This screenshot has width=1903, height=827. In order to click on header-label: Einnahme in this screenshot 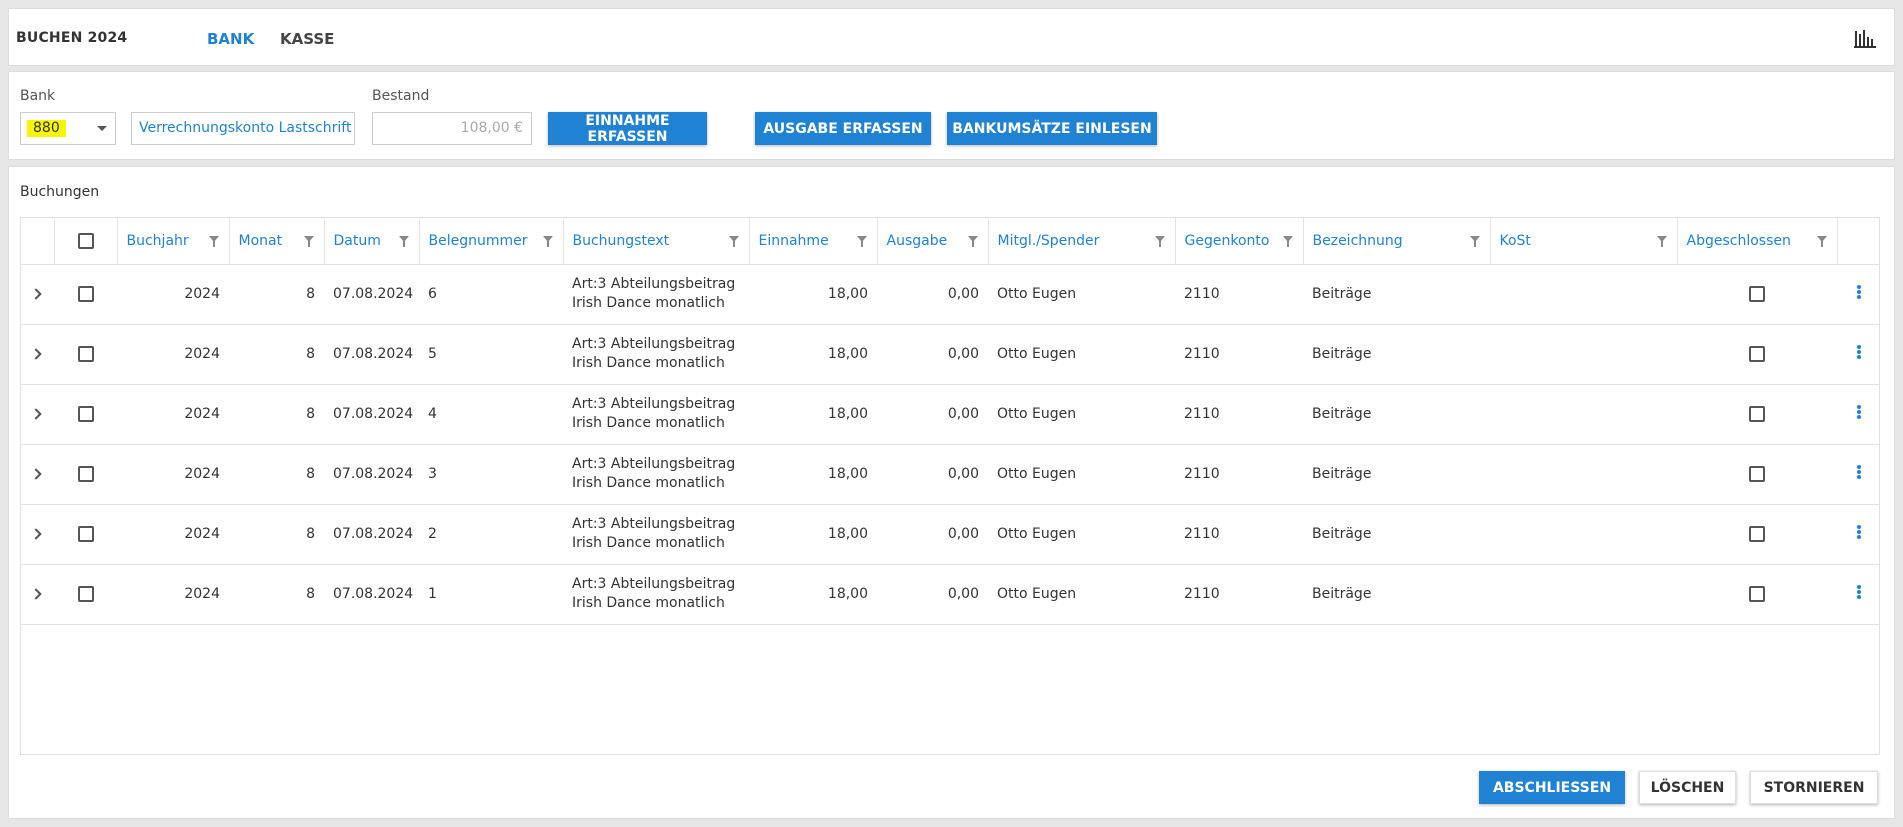, I will do `click(793, 240)`.